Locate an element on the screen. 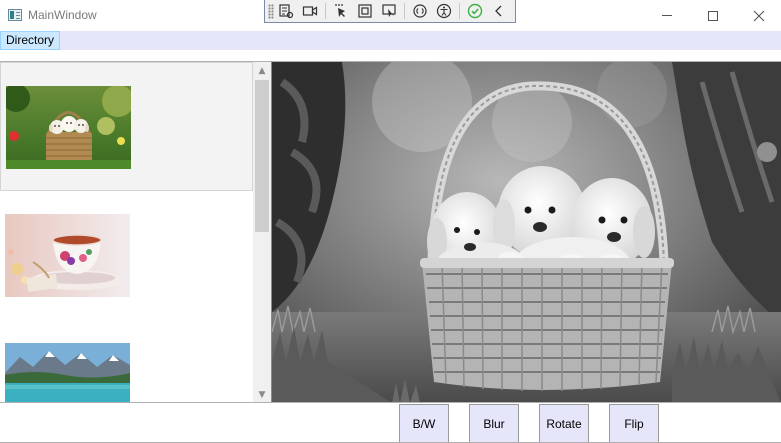  scroll-up-icon: ▲ is located at coordinates (262, 70).